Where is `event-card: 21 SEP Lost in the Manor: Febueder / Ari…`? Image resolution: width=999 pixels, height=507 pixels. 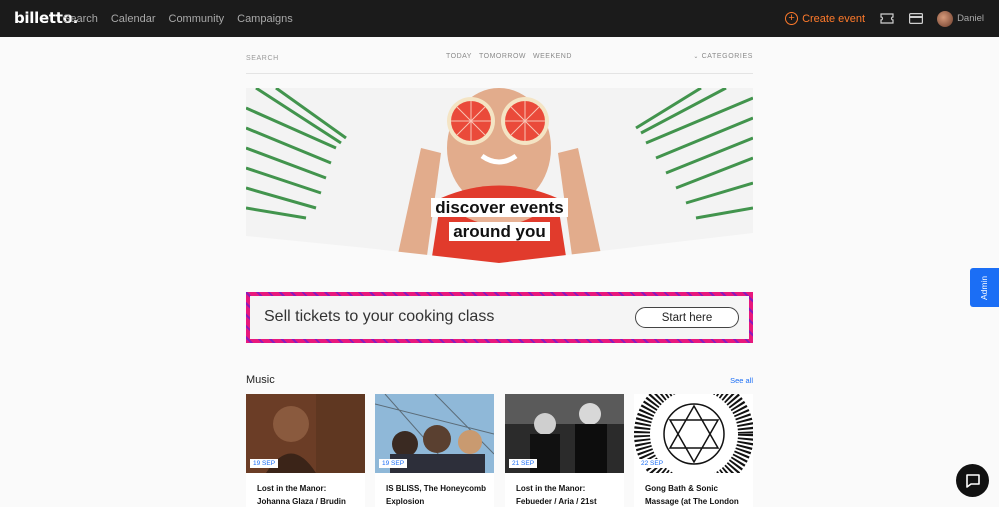 event-card: 21 SEP Lost in the Manor: Febueder / Ari… is located at coordinates (564, 450).